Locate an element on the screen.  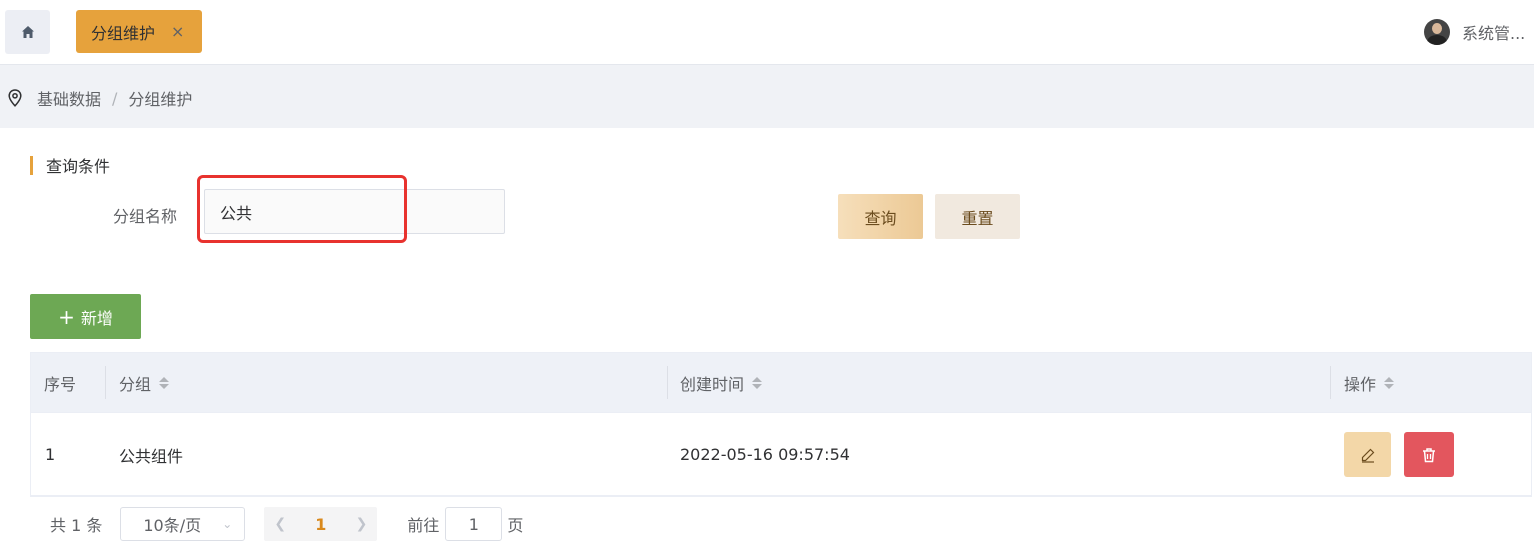
page-number-current: 1 is located at coordinates (320, 524).